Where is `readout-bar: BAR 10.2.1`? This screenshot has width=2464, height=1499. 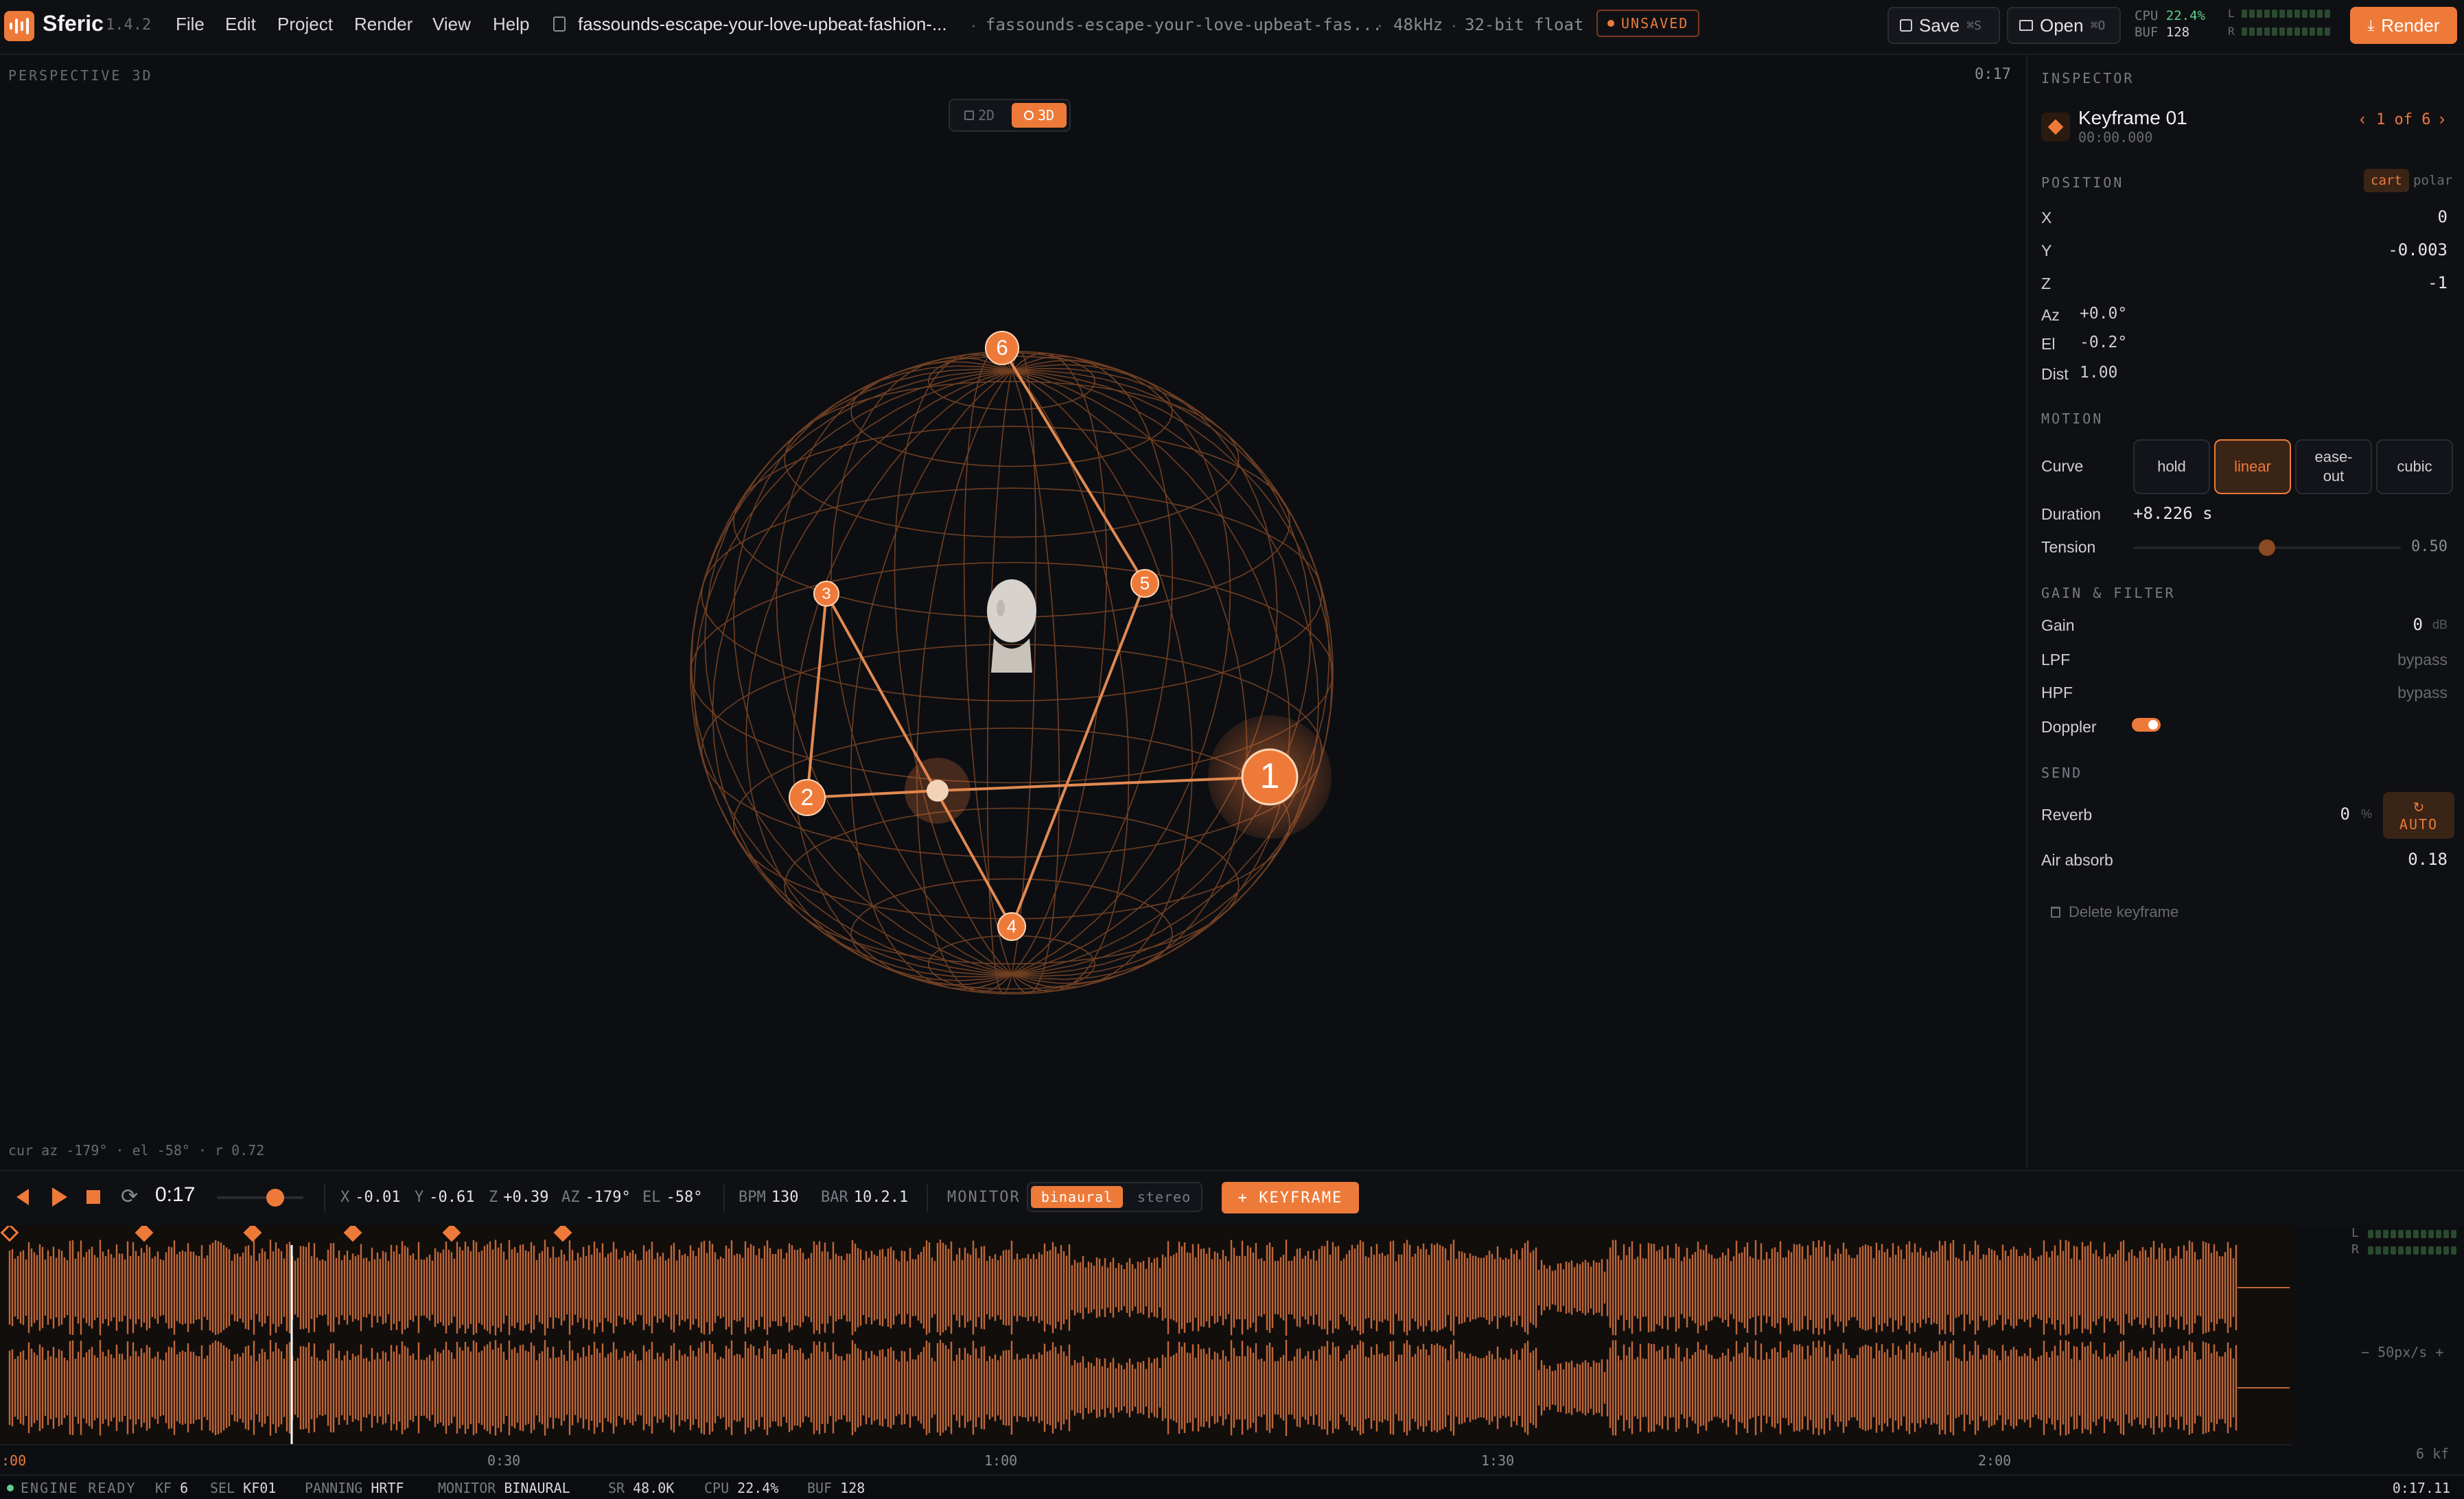 readout-bar: BAR 10.2.1 is located at coordinates (865, 1197).